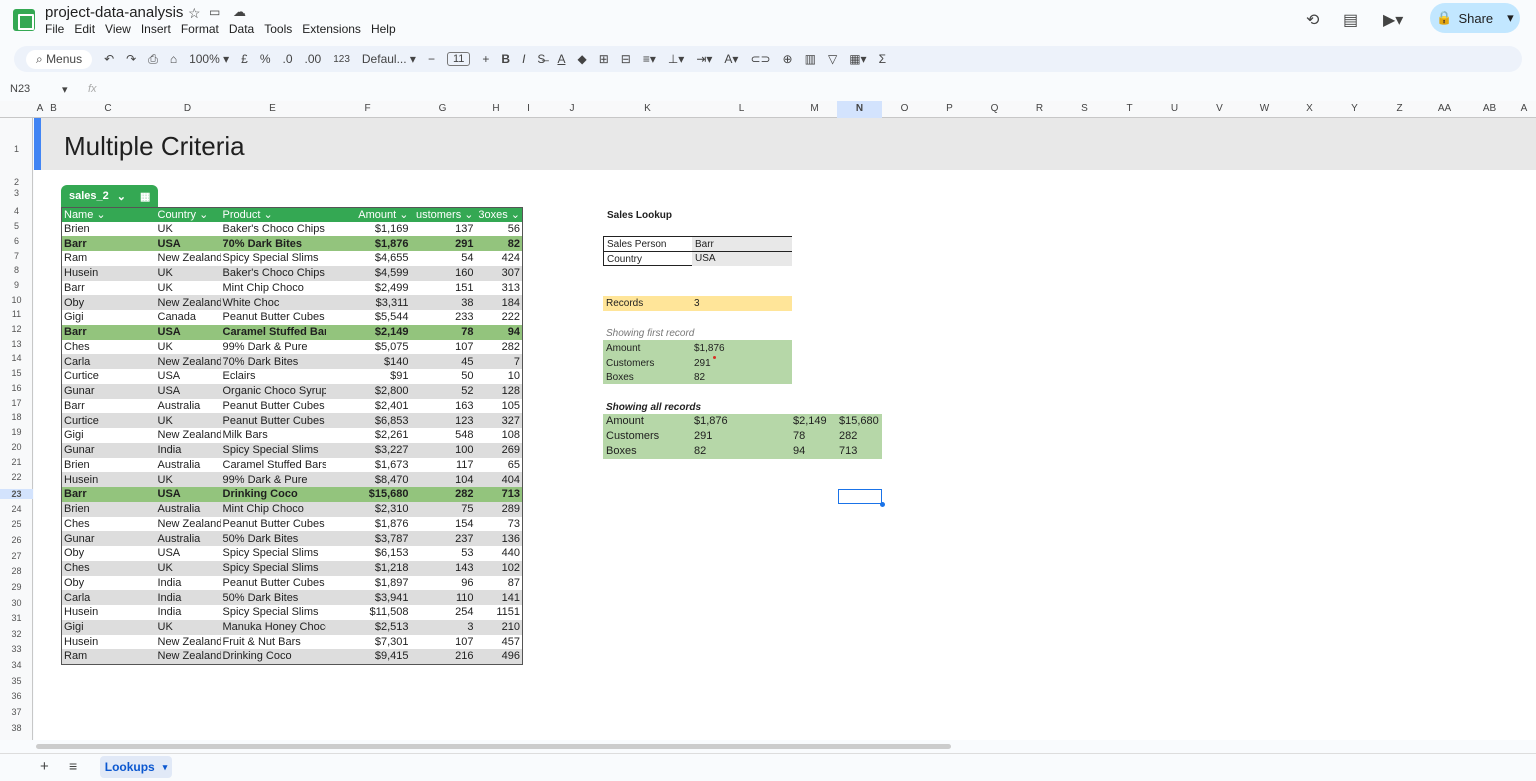 This screenshot has width=1536, height=781. Describe the element at coordinates (443, 243) in the screenshot. I see `table-cell: 291` at that location.